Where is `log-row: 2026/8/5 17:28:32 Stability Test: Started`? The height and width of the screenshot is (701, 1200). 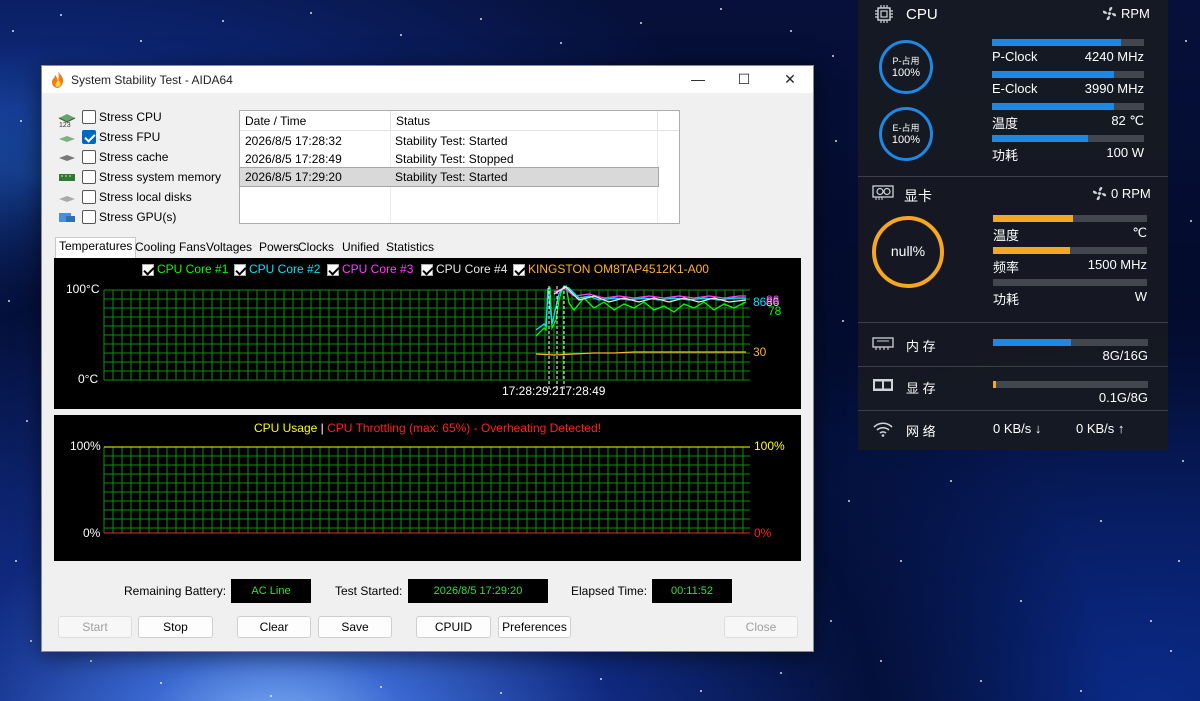
log-row: 2026/8/5 17:28:32 Stability Test: Started is located at coordinates (449, 141).